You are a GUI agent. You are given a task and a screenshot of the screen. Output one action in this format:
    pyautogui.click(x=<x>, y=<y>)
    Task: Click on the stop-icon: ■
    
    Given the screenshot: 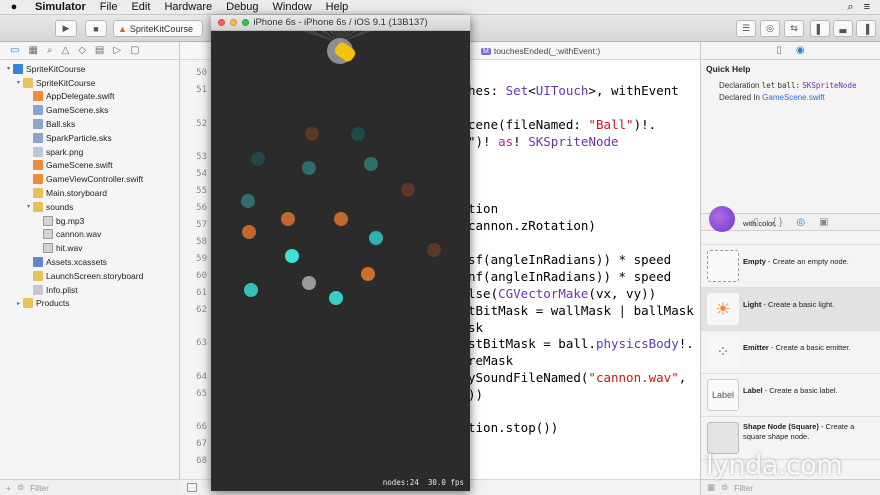 What is the action you would take?
    pyautogui.click(x=96, y=28)
    